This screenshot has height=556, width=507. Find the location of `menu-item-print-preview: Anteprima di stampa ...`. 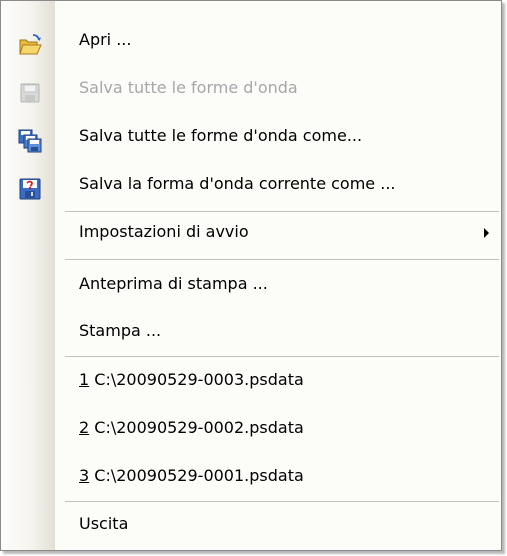

menu-item-print-preview: Anteprima di stampa ... is located at coordinates (251, 284).